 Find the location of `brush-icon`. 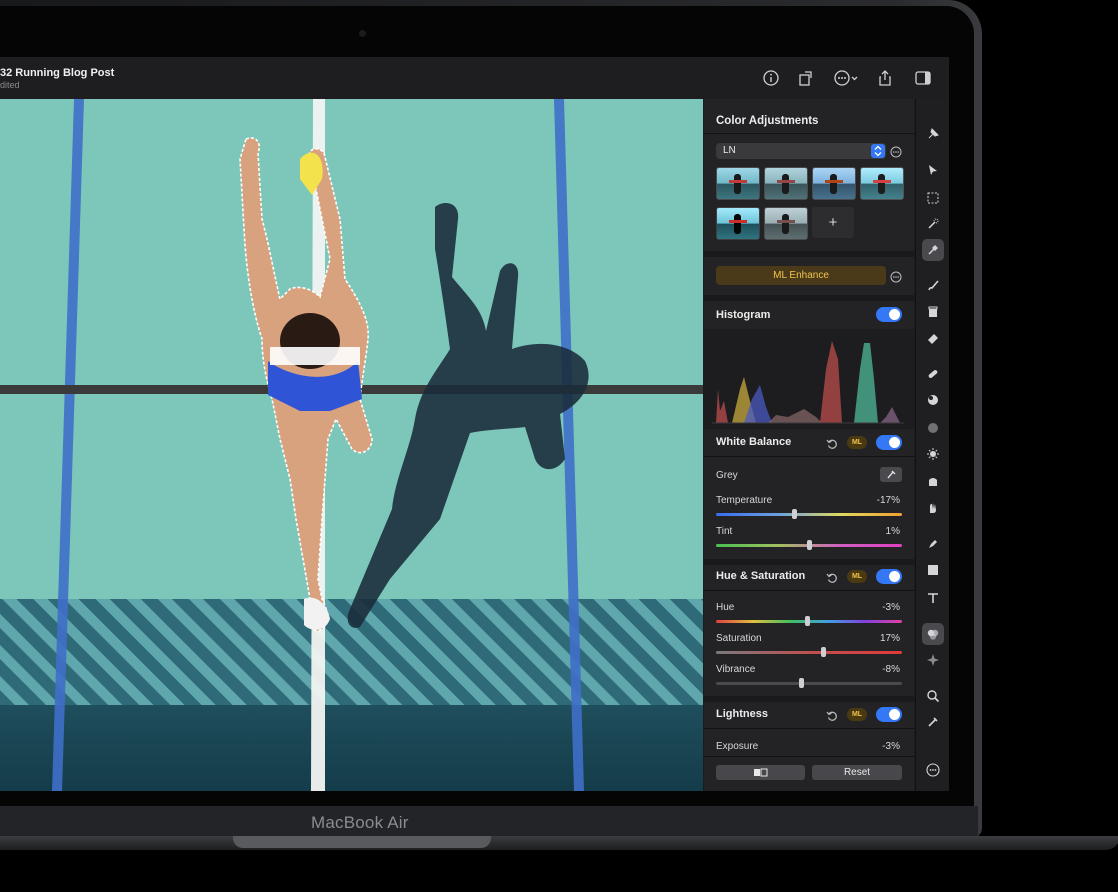

brush-icon is located at coordinates (933, 286).